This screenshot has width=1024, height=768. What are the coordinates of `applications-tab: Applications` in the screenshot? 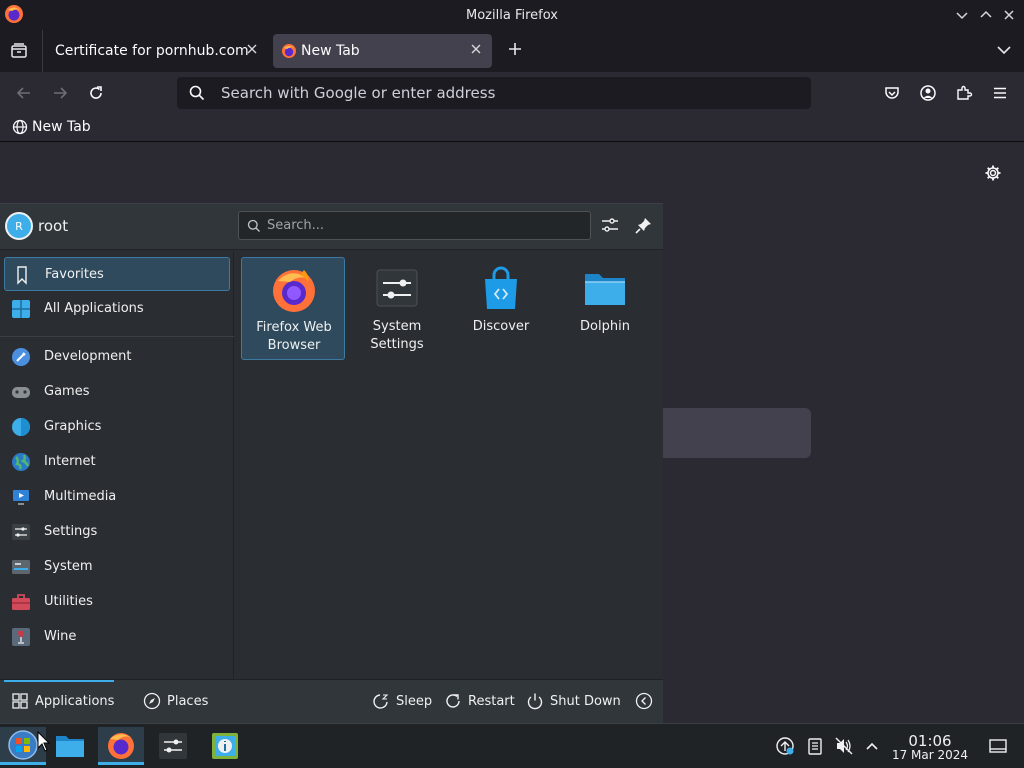 It's located at (62, 701).